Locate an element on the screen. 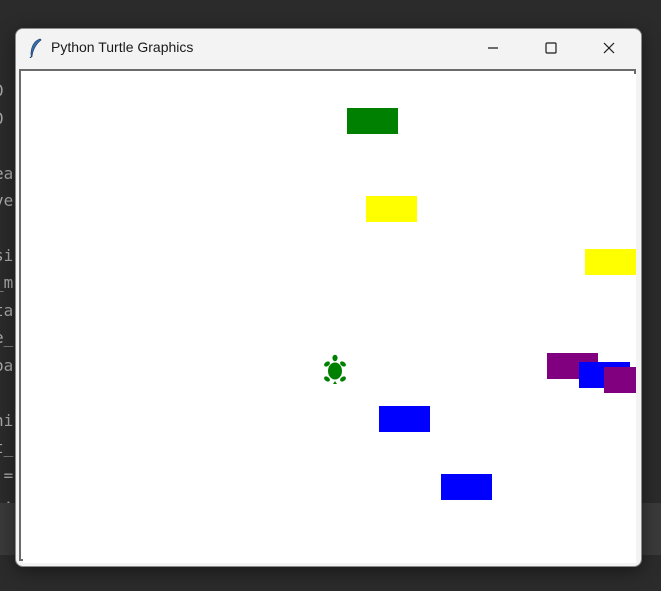 This screenshot has height=591, width=661. code-fragment: ea is located at coordinates (7, 173).